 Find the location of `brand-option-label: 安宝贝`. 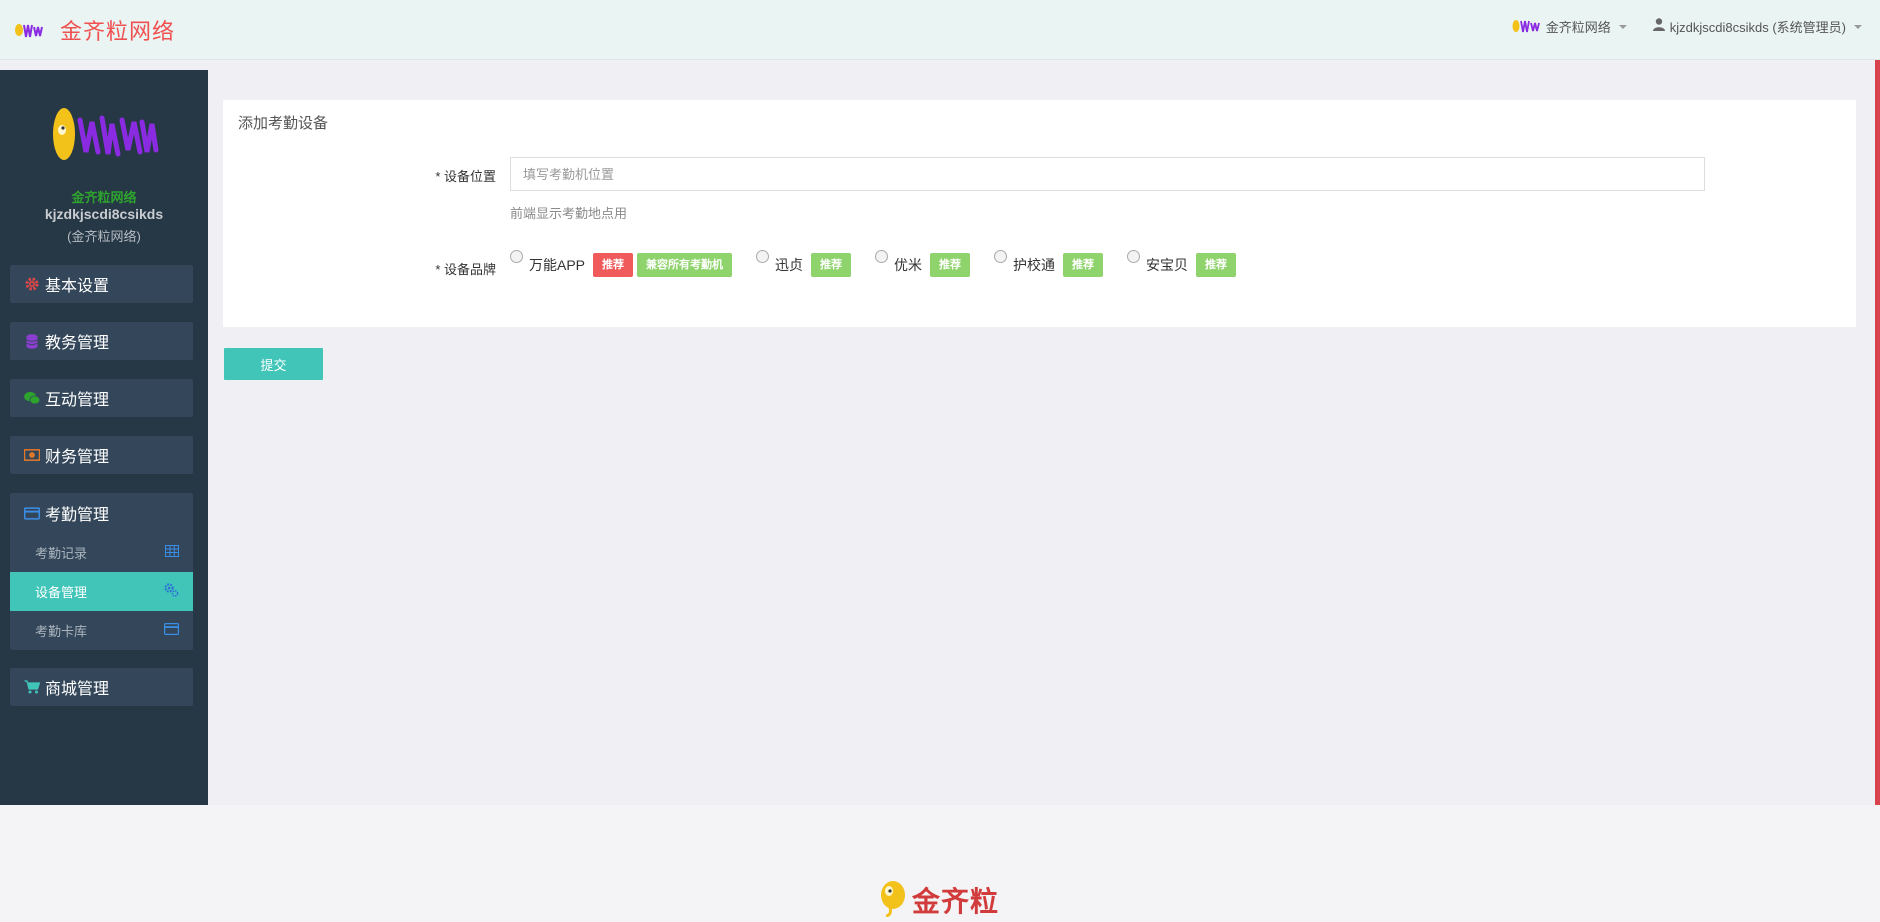

brand-option-label: 安宝贝 is located at coordinates (1167, 265).